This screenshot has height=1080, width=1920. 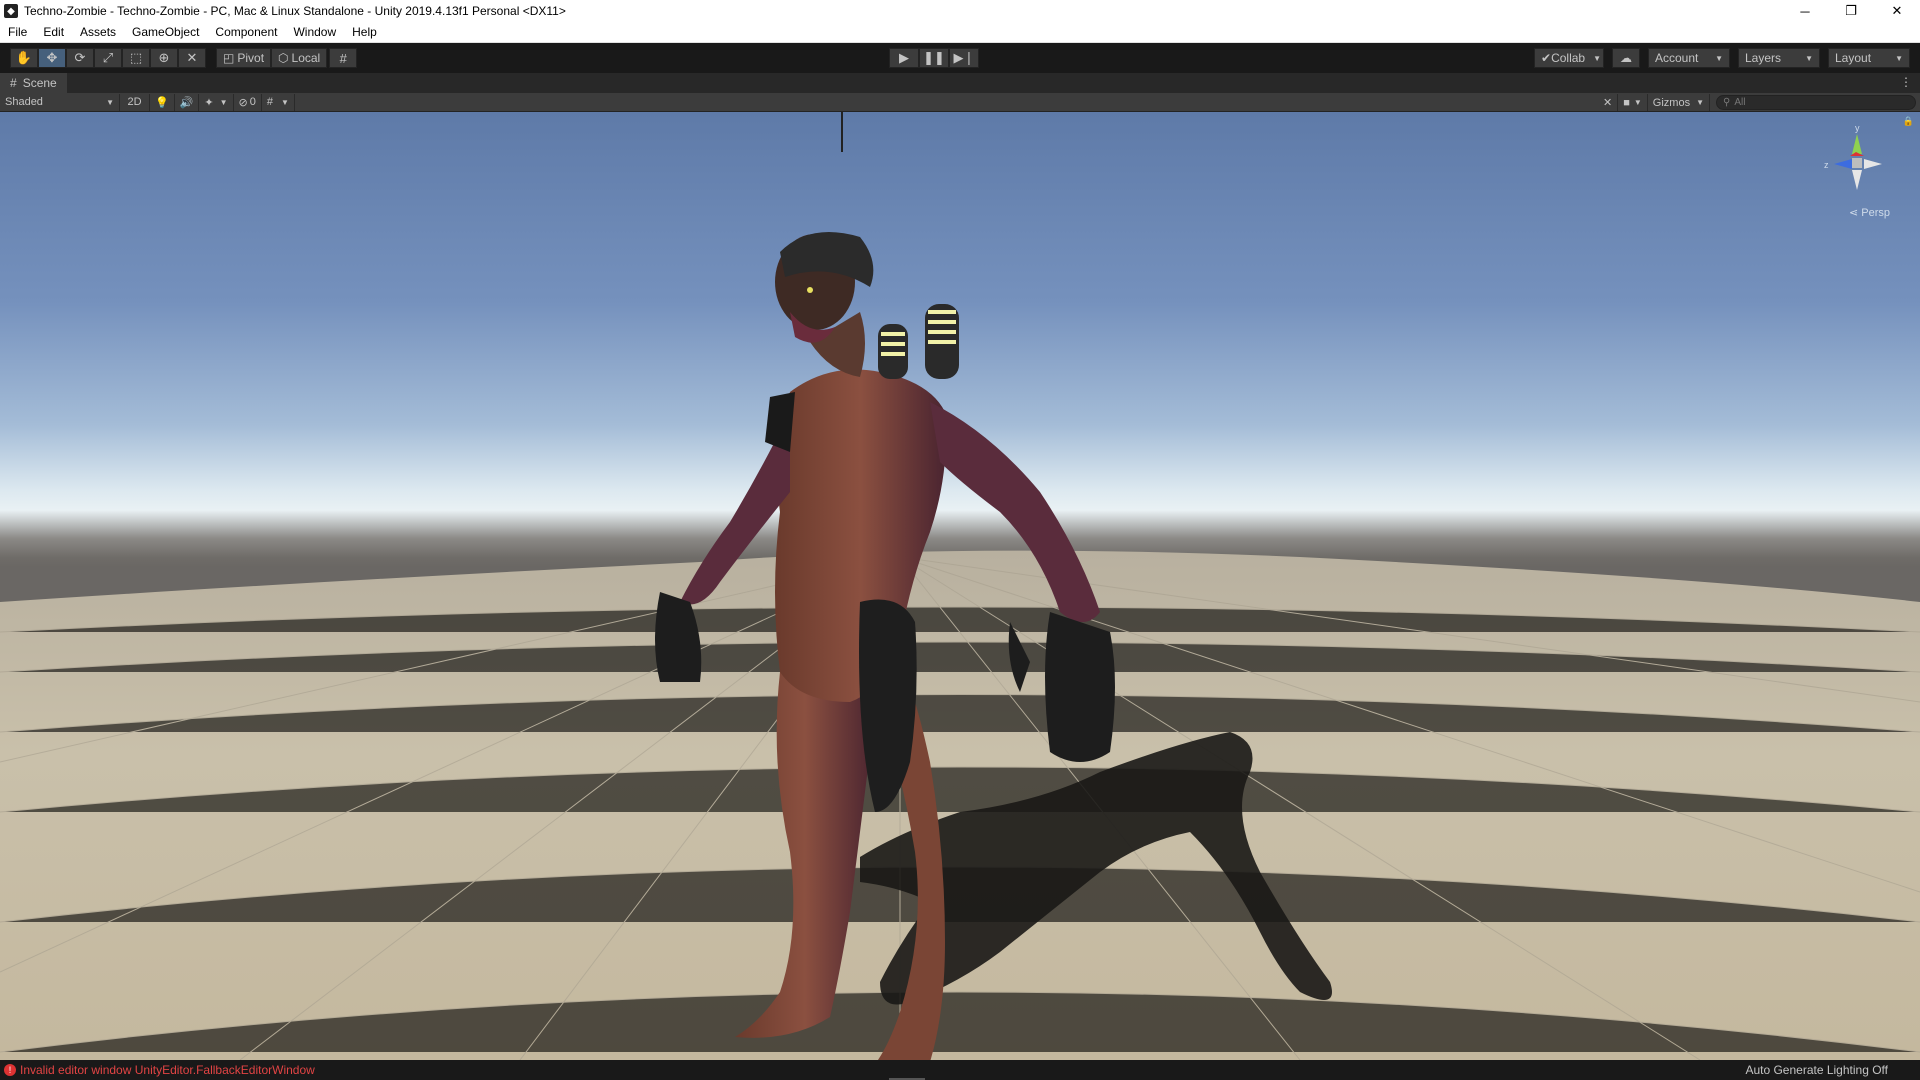 What do you see at coordinates (17, 32) in the screenshot?
I see `menu-file: File` at bounding box center [17, 32].